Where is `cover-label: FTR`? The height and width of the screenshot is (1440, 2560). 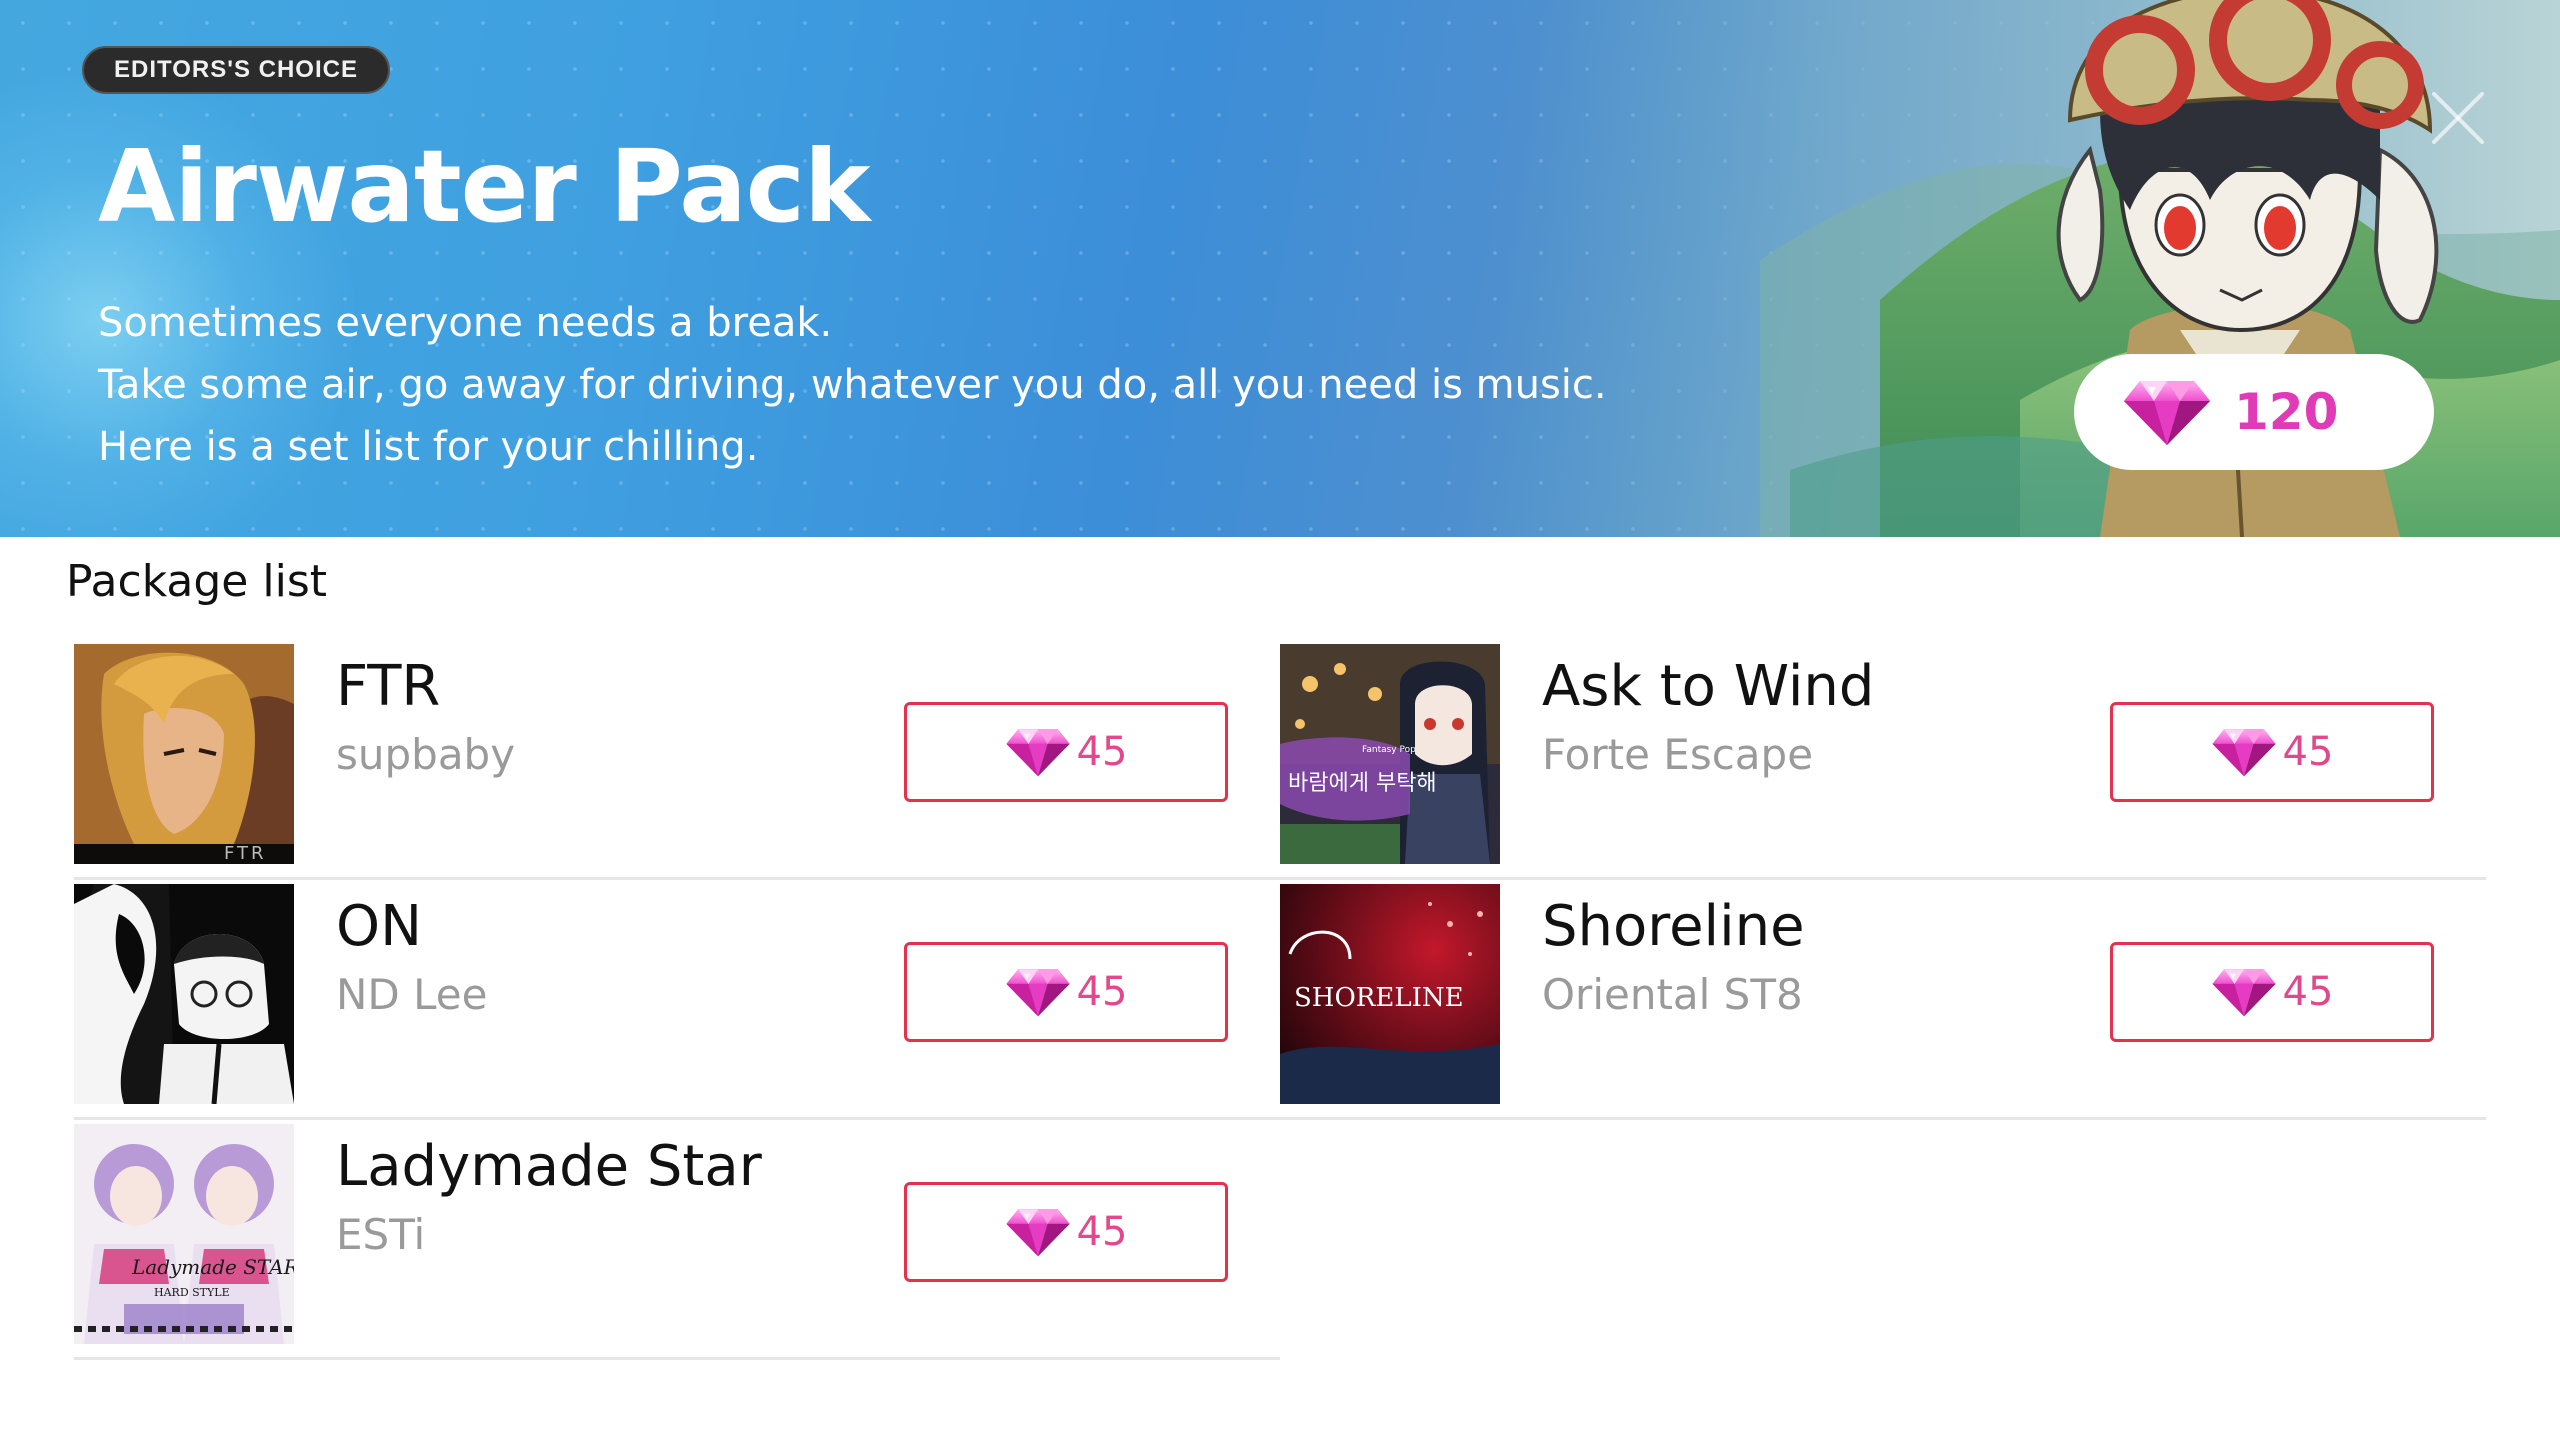
cover-label: FTR is located at coordinates (245, 853).